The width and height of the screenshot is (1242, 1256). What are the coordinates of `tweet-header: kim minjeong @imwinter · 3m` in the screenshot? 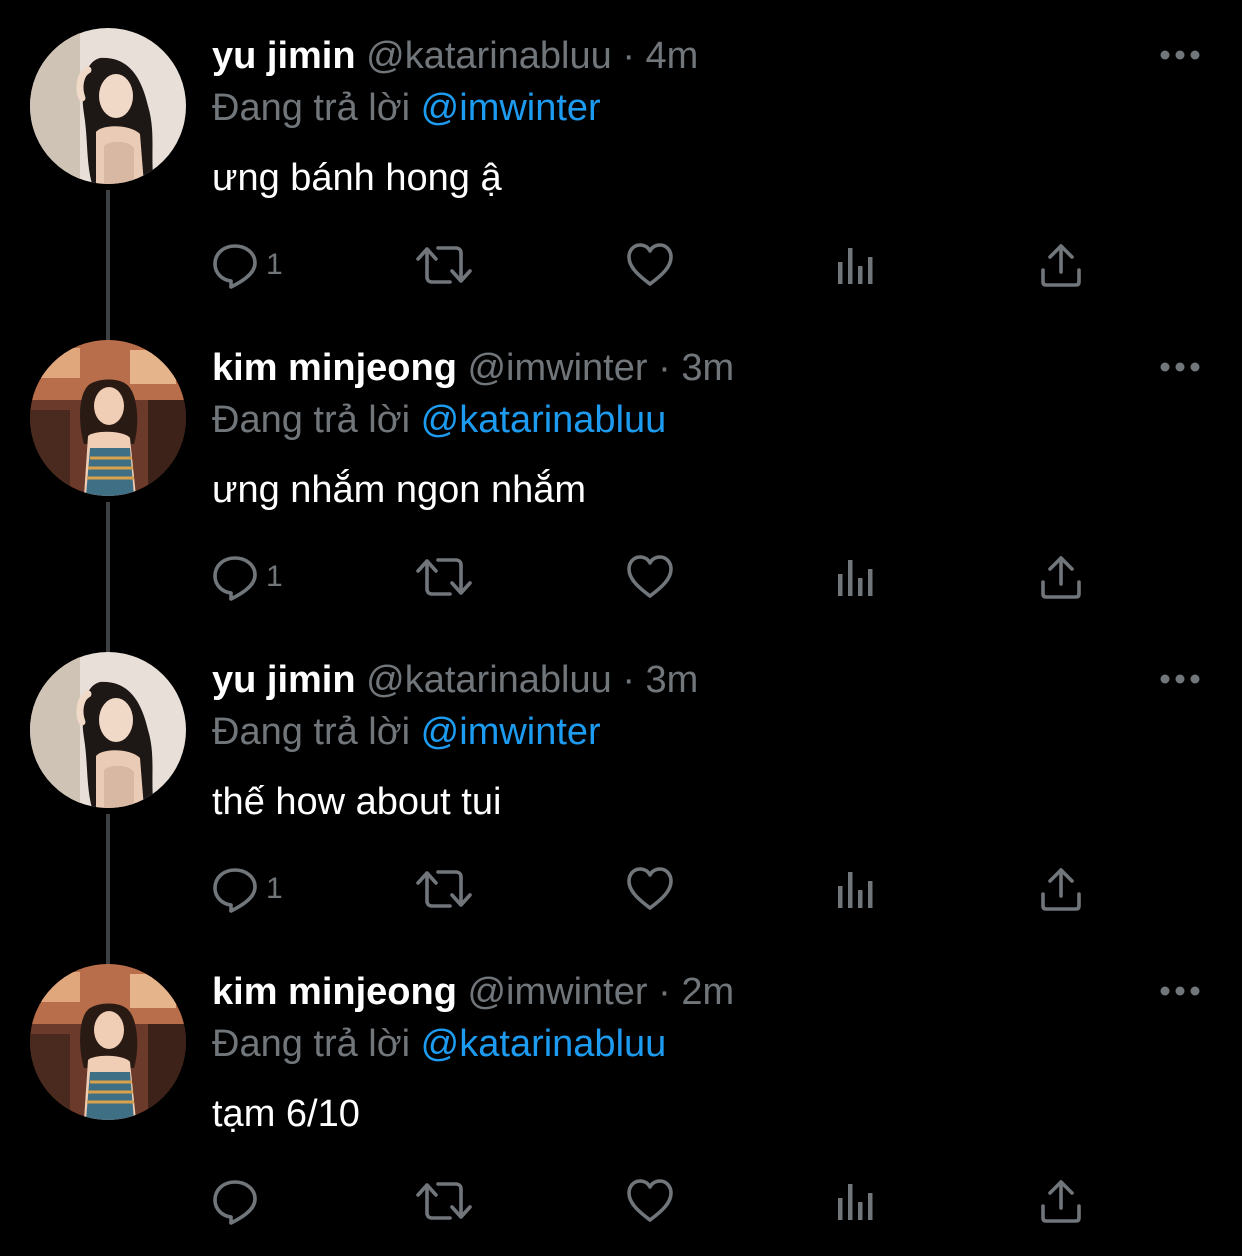 It's located at (473, 368).